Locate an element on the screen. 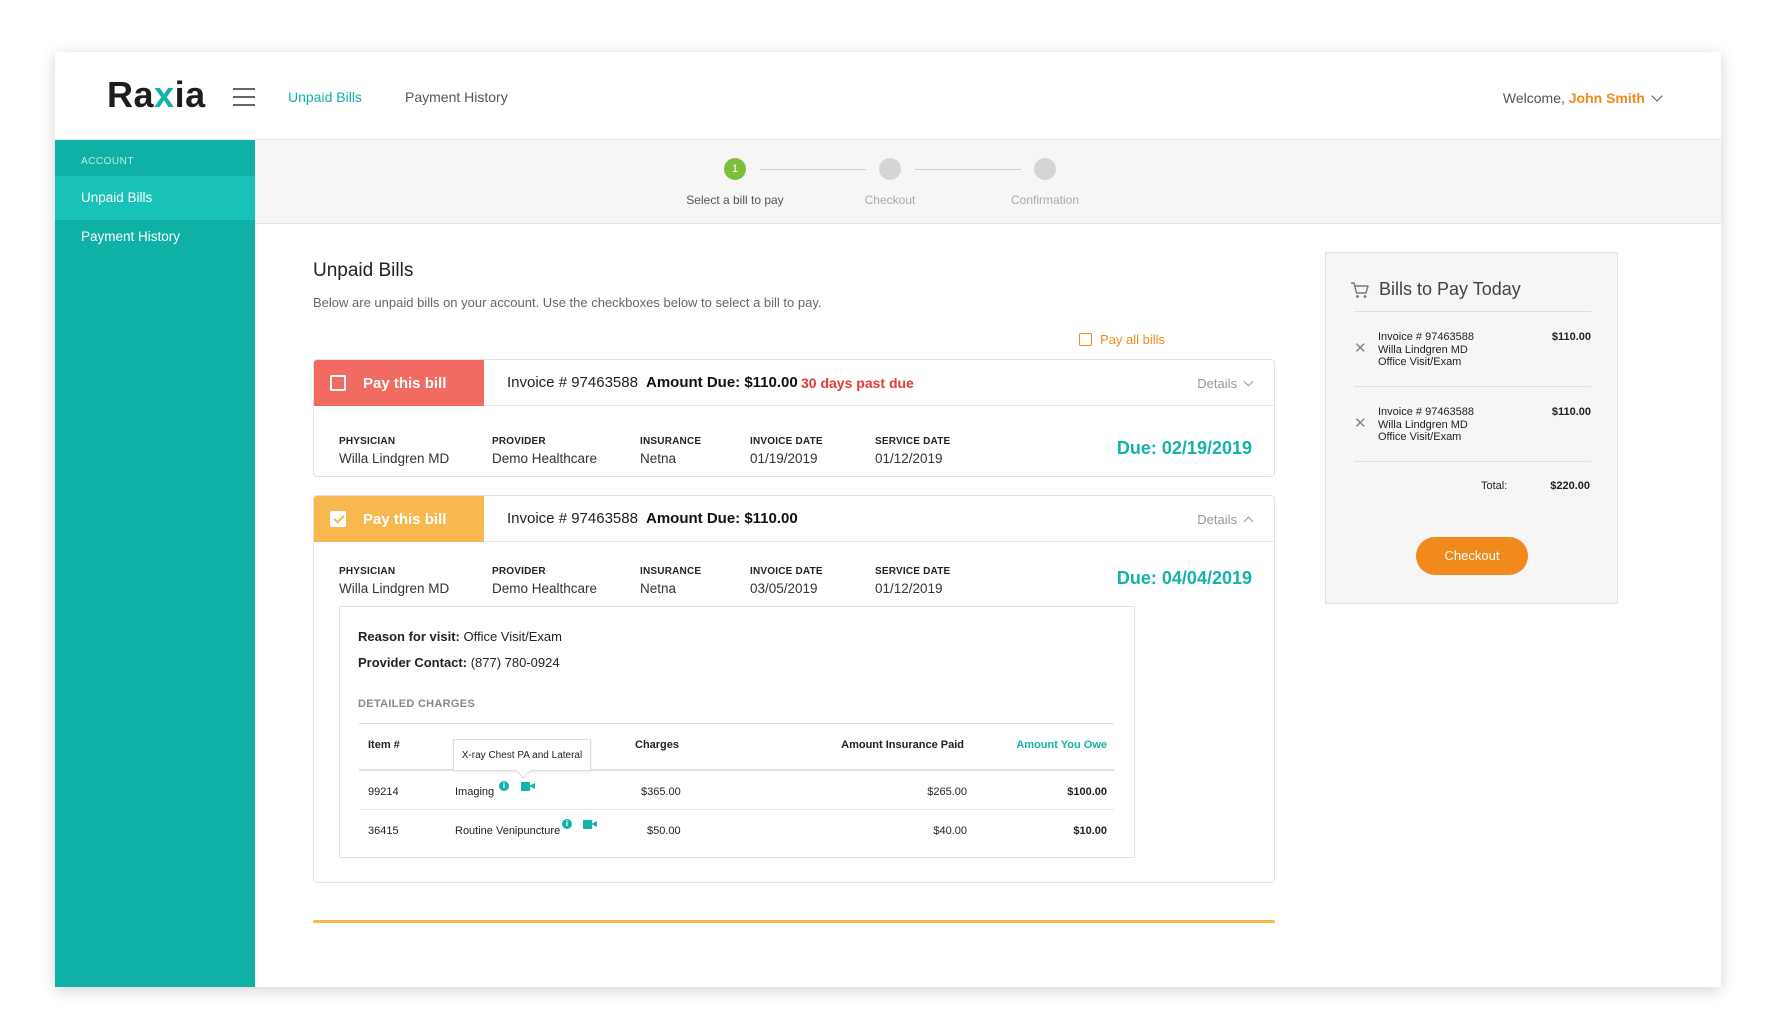  due-date: Due: 04/04/2019 is located at coordinates (1184, 578).